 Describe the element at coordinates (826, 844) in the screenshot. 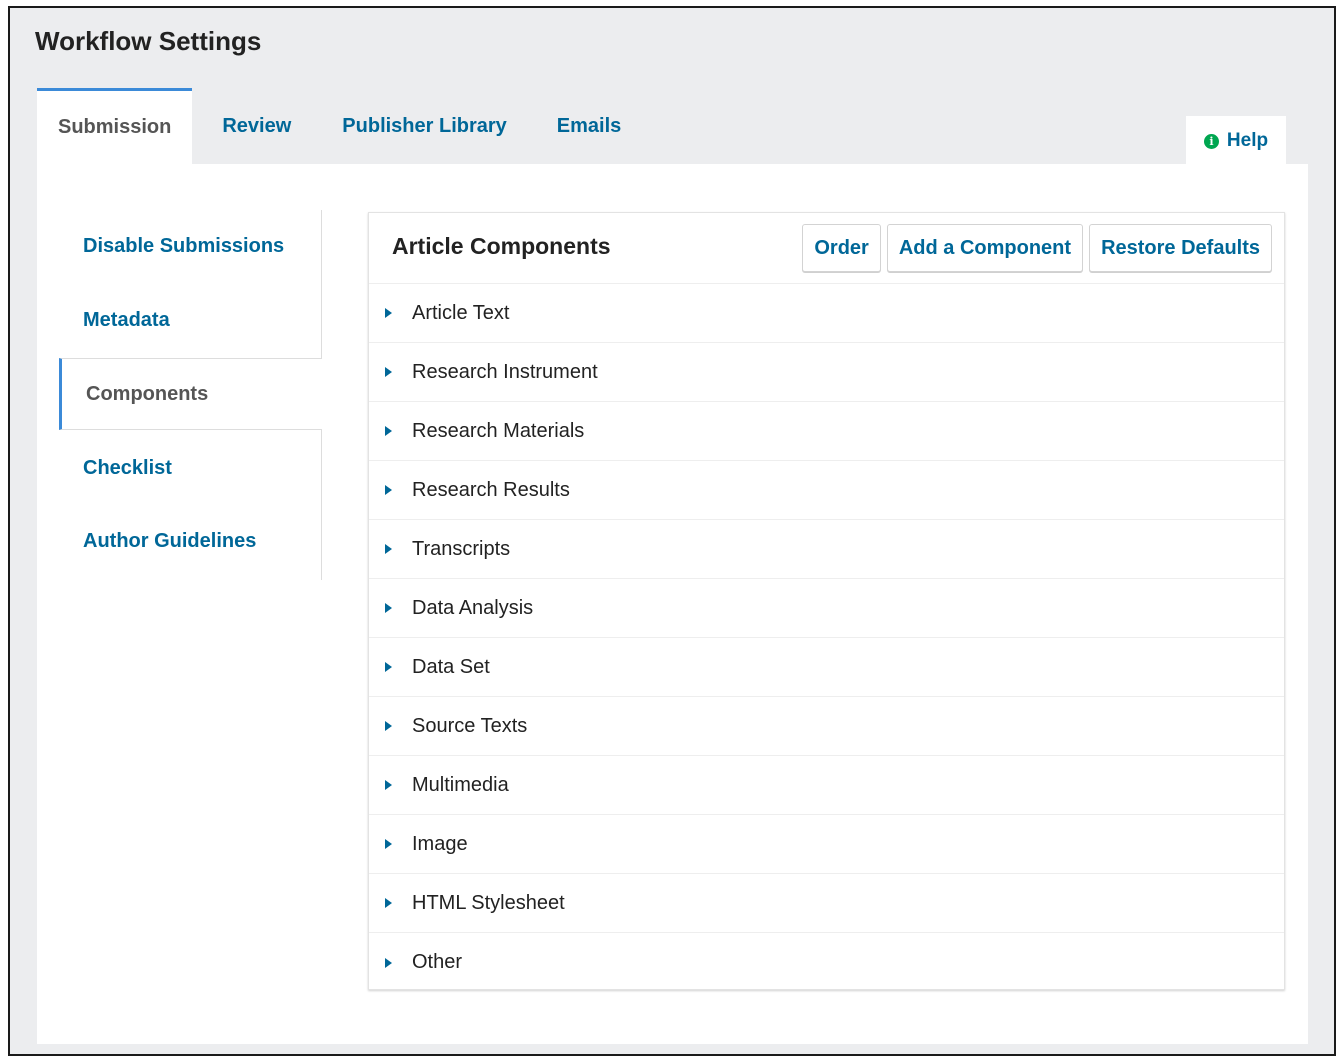

I see `list-item: Image` at that location.